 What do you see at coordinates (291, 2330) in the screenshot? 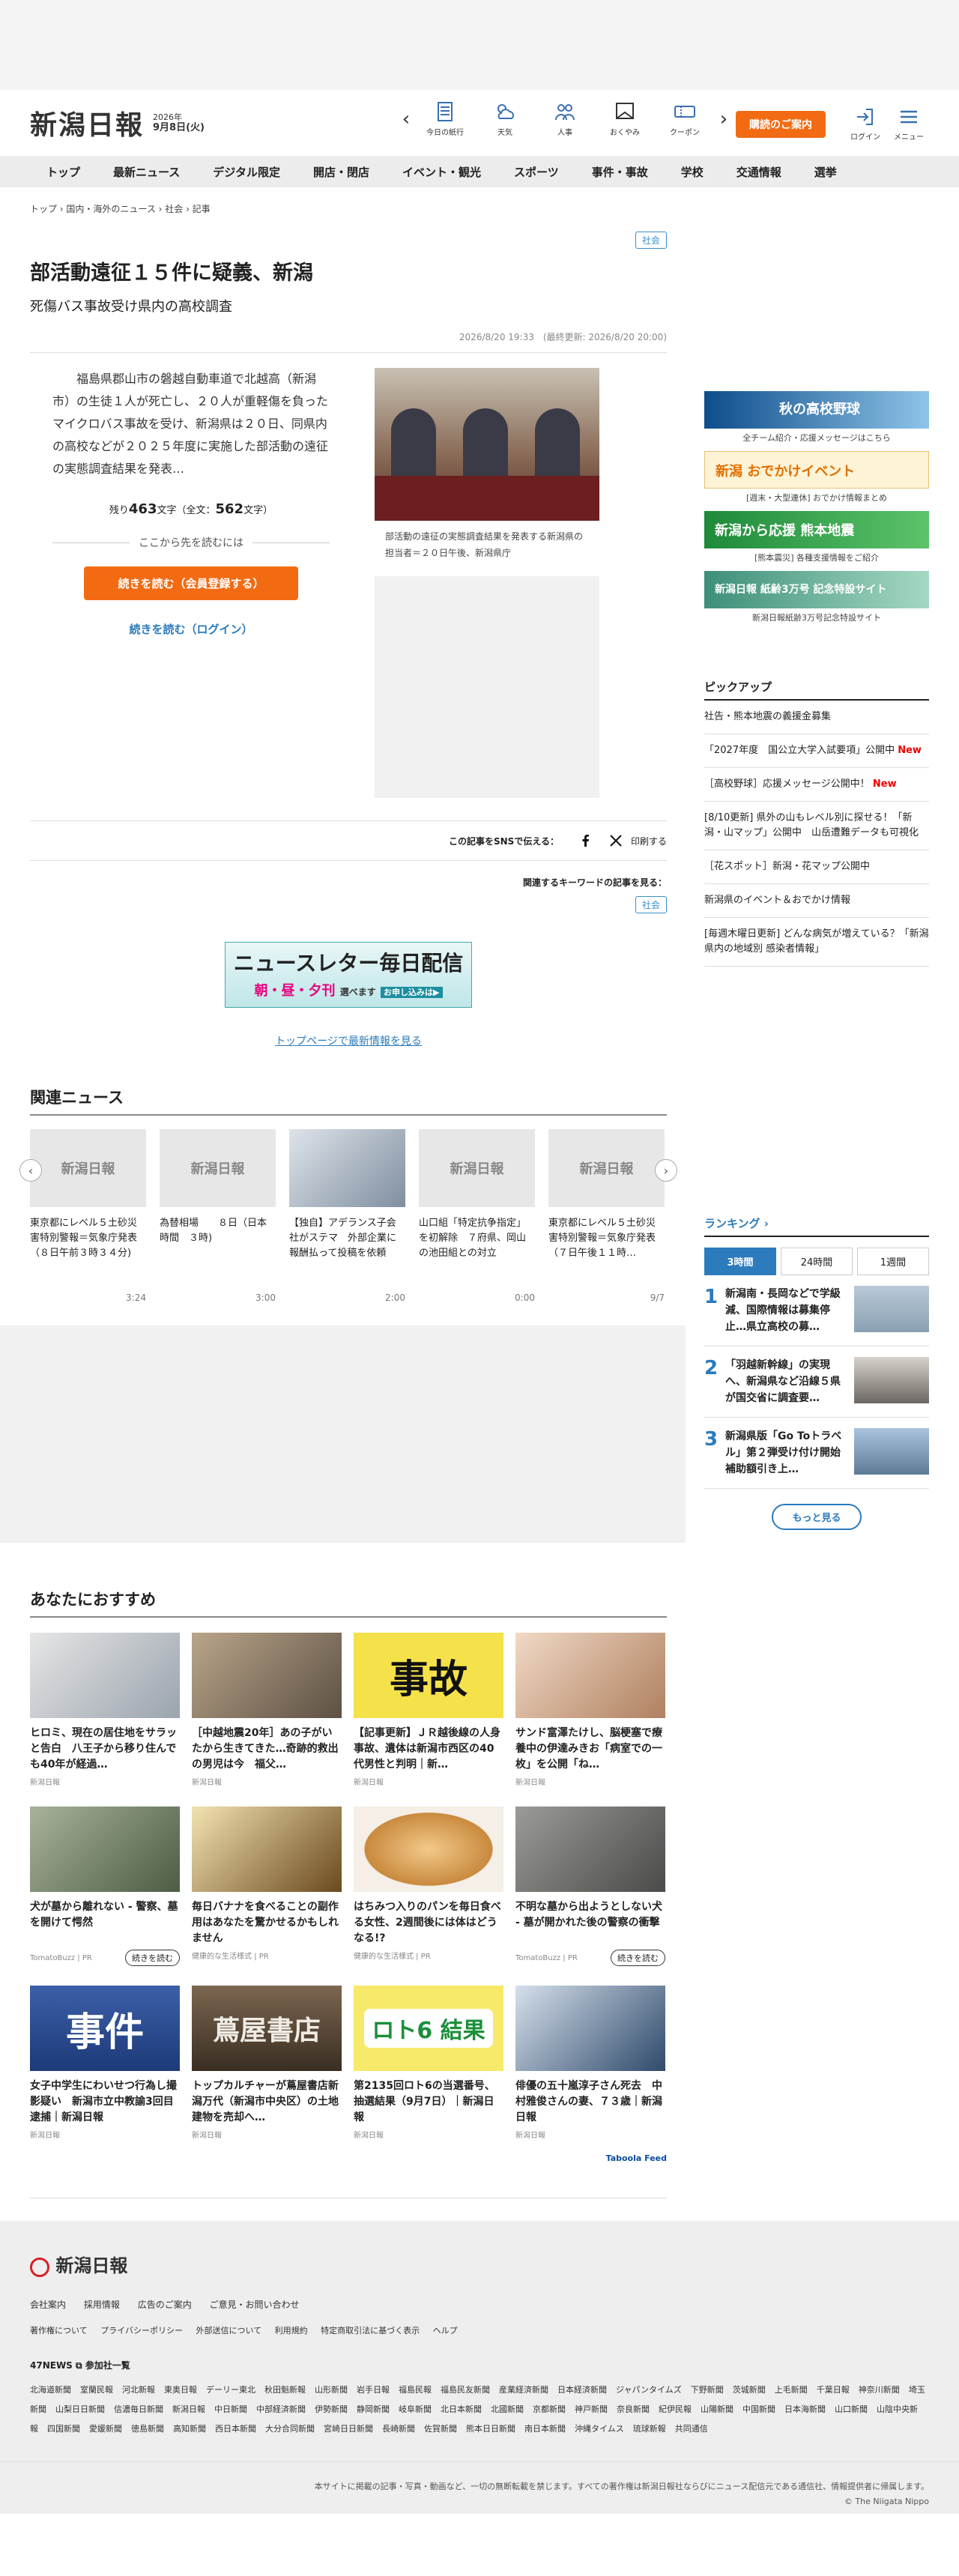
I see `footer-link: 利用規約` at bounding box center [291, 2330].